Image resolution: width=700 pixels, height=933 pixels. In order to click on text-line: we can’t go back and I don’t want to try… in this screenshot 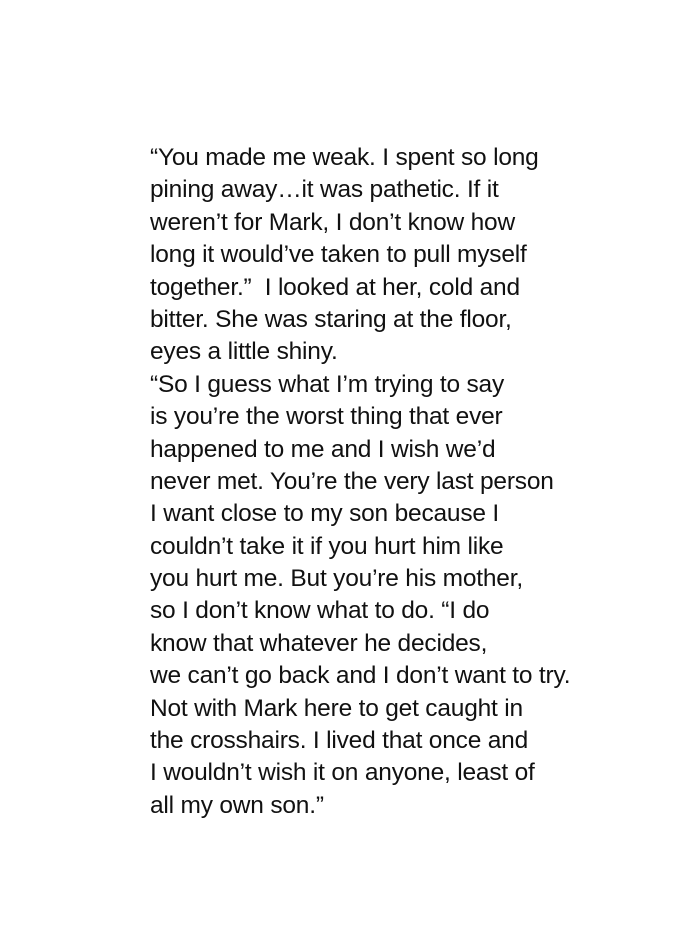, I will do `click(360, 676)`.